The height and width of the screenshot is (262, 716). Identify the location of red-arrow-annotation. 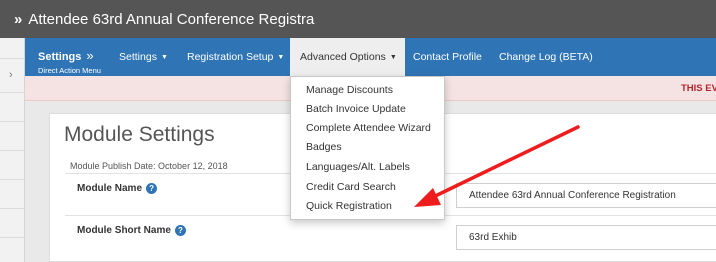
(497, 166).